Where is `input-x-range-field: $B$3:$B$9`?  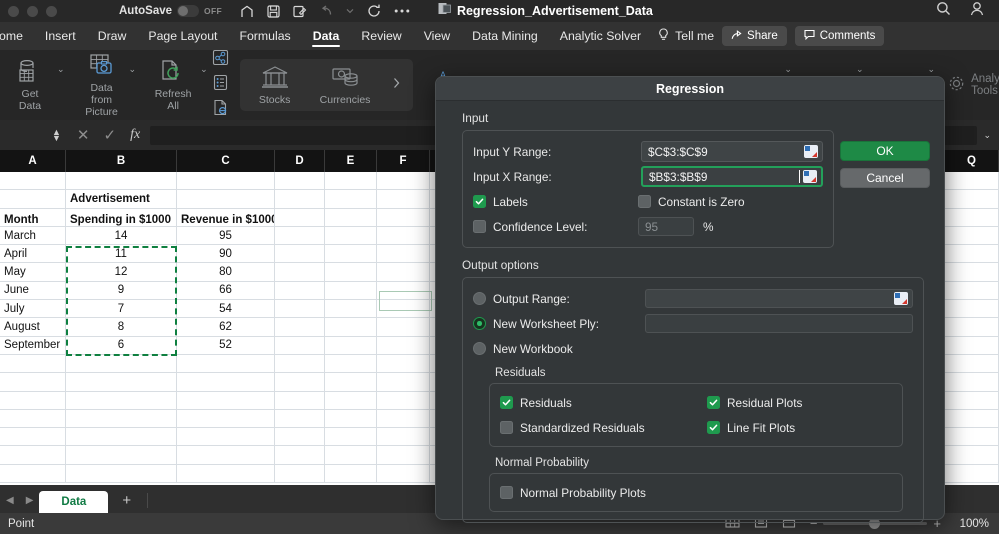 input-x-range-field: $B$3:$B$9 is located at coordinates (732, 176).